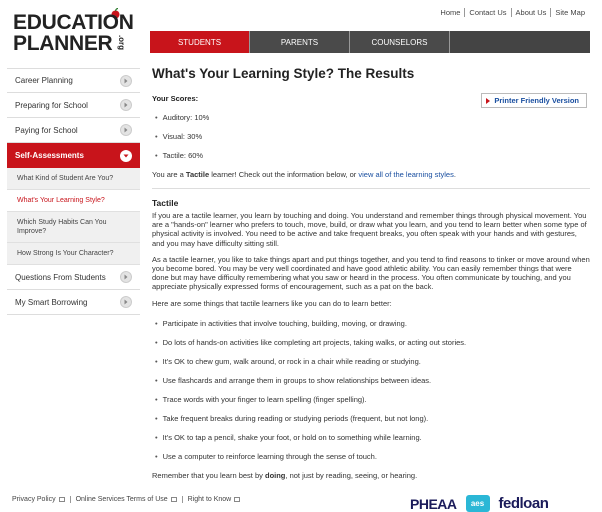  Describe the element at coordinates (569, 12) in the screenshot. I see `top-link-sitemap: Site Map` at that location.